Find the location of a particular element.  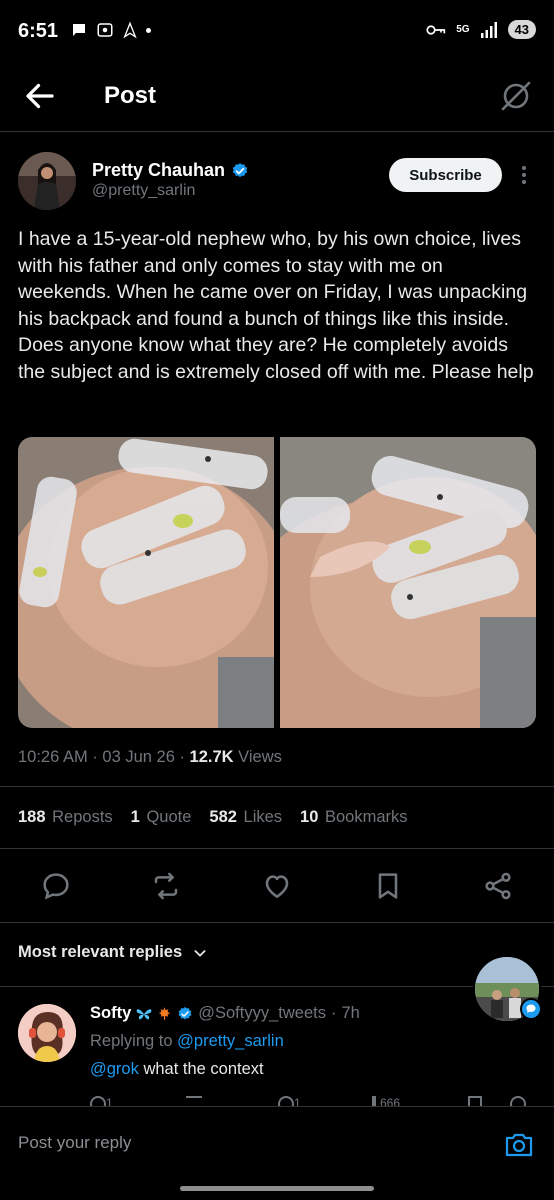

navigation-arrow-icon is located at coordinates (130, 30).